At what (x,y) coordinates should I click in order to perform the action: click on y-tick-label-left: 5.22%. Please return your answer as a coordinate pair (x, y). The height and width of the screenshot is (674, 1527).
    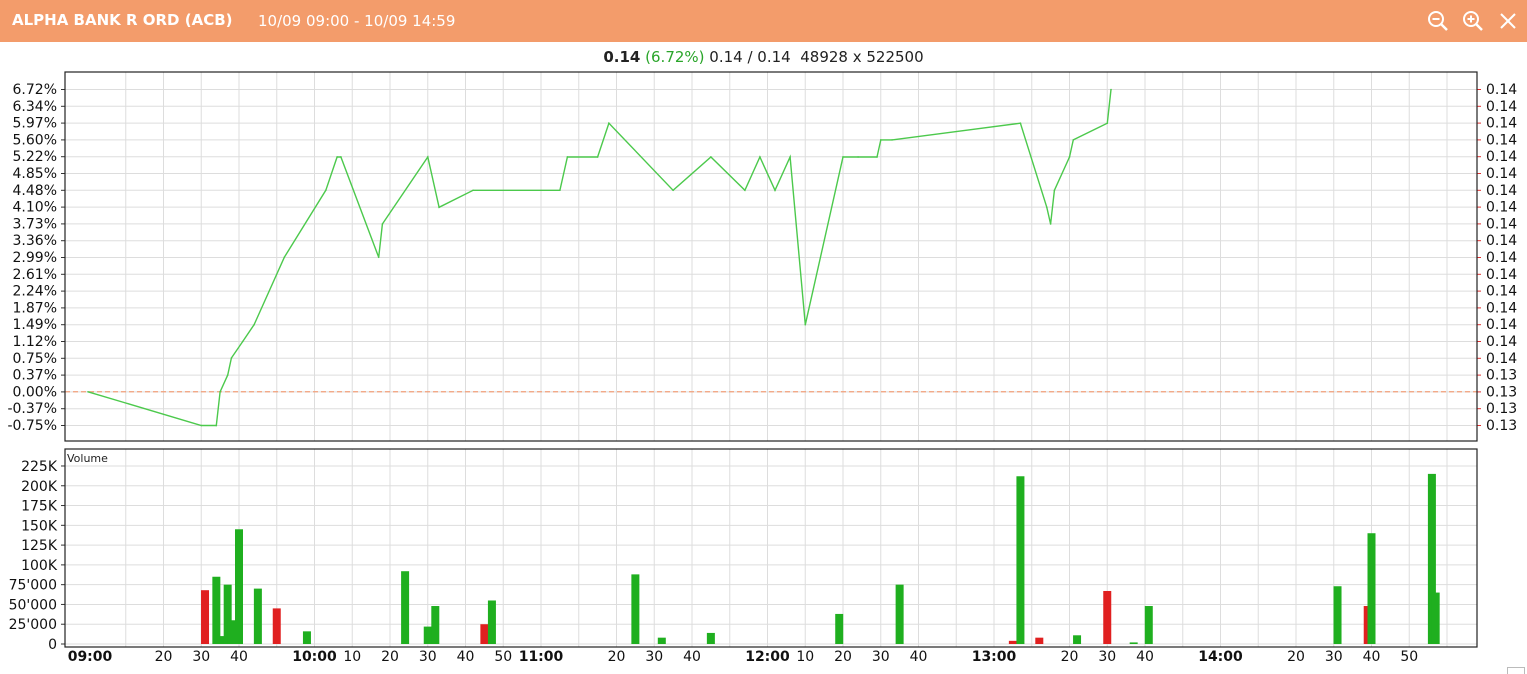
    Looking at the image, I should click on (35, 157).